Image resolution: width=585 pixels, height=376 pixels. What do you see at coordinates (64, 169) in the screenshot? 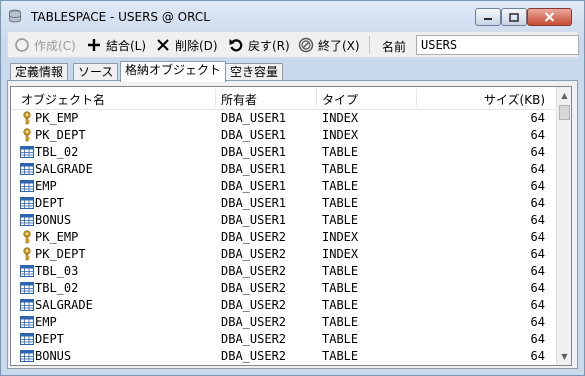
I see `object-name: SALGRADE` at bounding box center [64, 169].